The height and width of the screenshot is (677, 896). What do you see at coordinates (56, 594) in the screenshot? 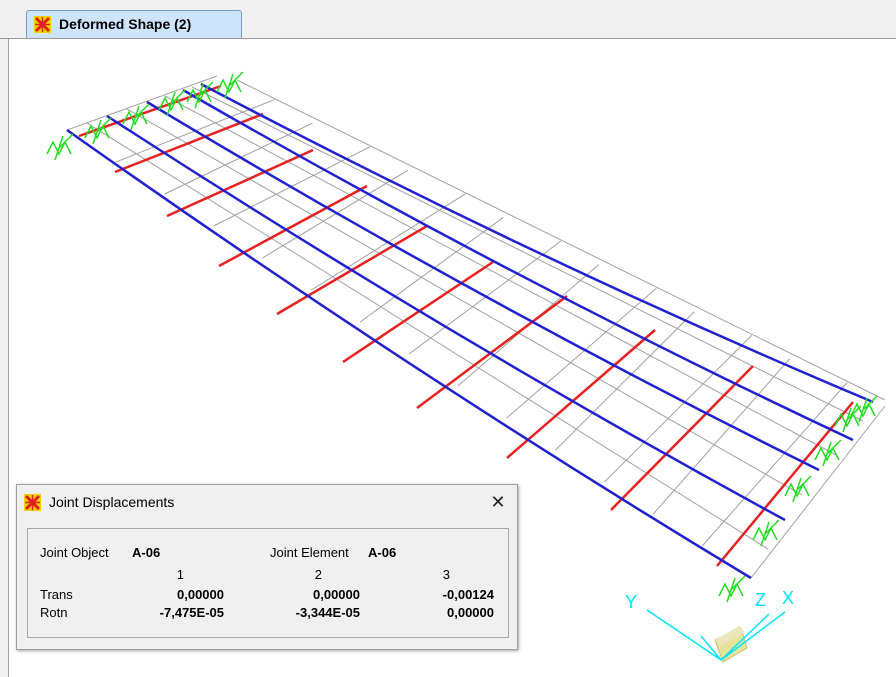
I see `row-label-trans: Trans` at bounding box center [56, 594].